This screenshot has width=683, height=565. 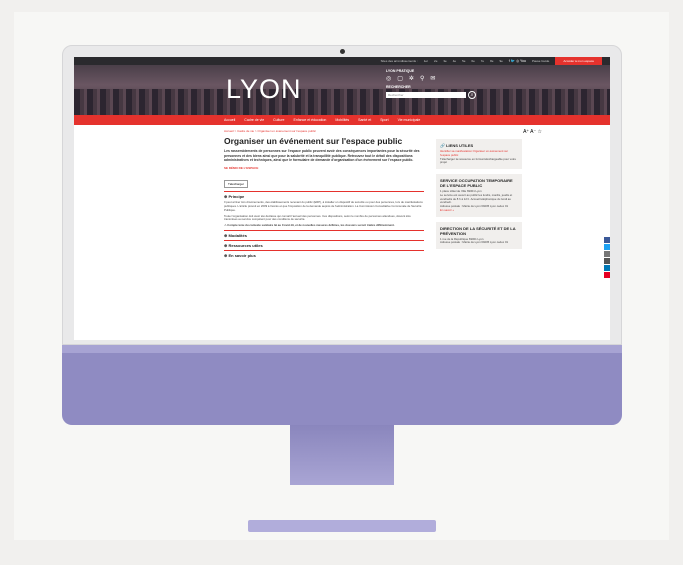 I want to click on download-chip: Télécharger, so click(x=236, y=183).